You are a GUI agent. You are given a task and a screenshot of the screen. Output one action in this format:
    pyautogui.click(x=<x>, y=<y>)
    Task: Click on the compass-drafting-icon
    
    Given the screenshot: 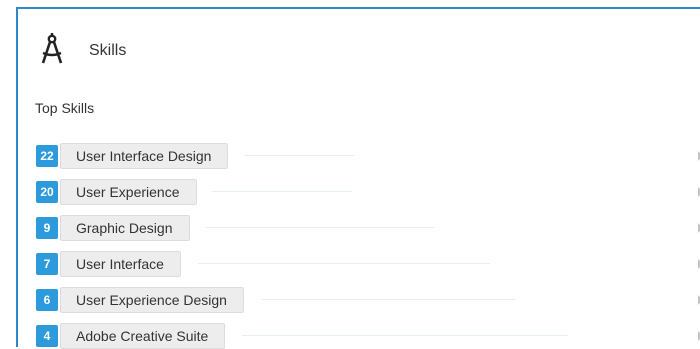 What is the action you would take?
    pyautogui.click(x=52, y=51)
    